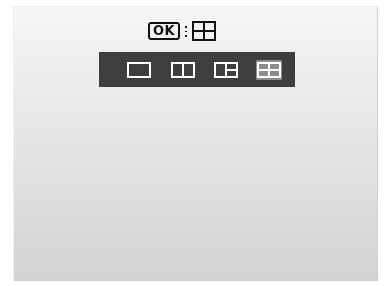 Image resolution: width=388 pixels, height=286 pixels. I want to click on ok-key-label: OK, so click(164, 31).